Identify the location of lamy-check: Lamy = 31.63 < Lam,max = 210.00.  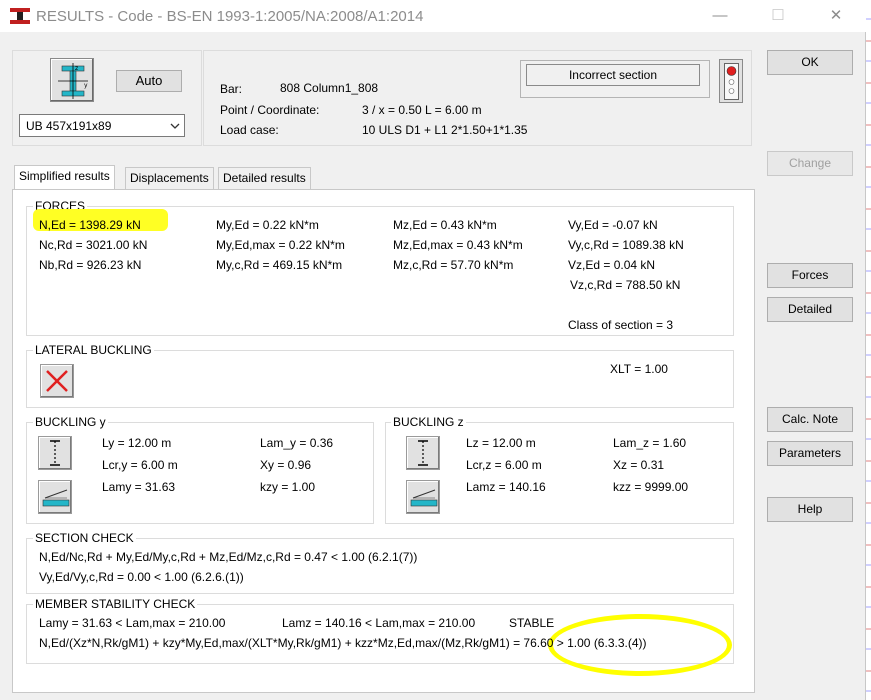
(132, 623).